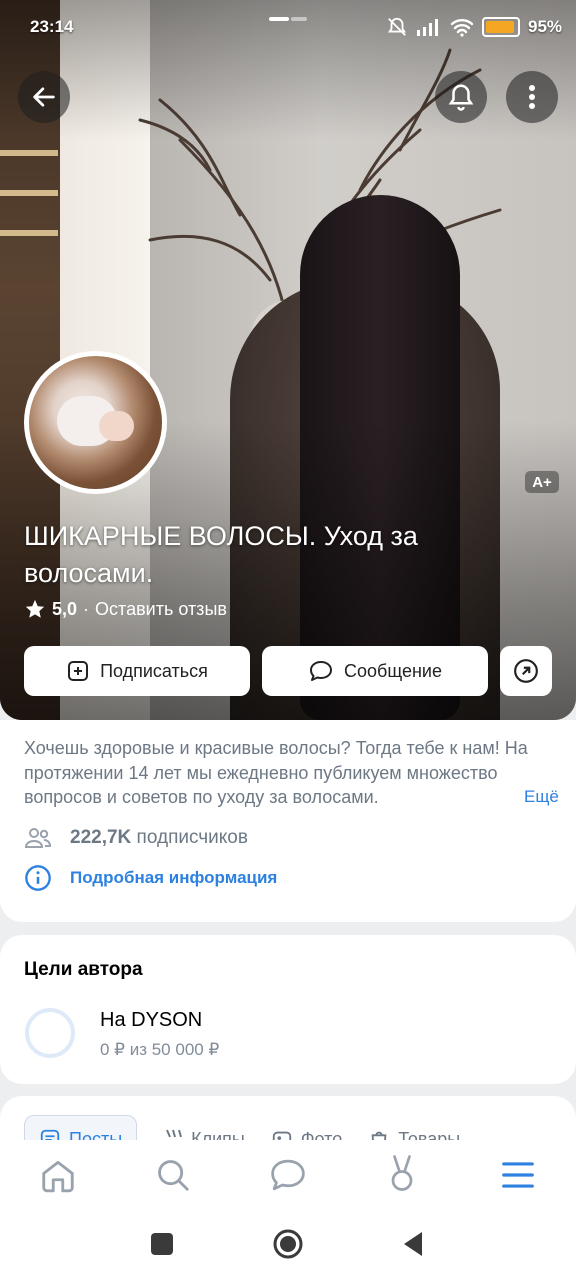 Image resolution: width=576 pixels, height=1280 pixels. Describe the element at coordinates (538, 797) in the screenshot. I see `more-link: Ещё` at that location.